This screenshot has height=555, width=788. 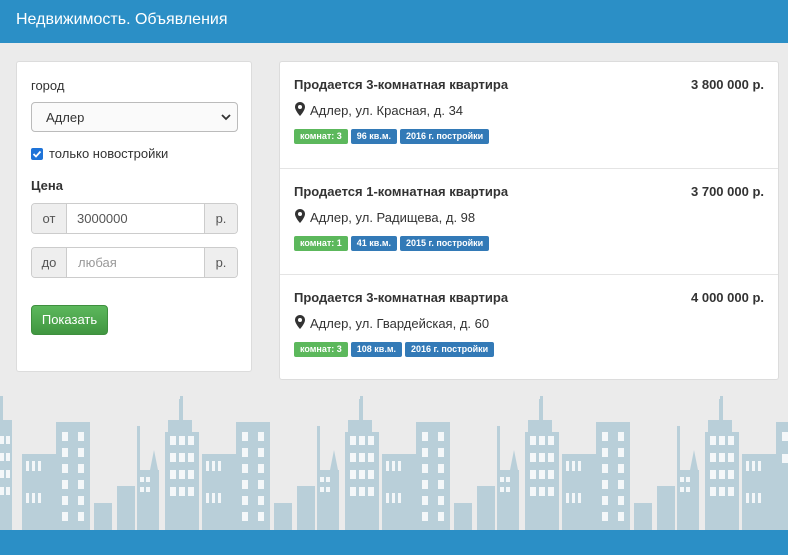 I want to click on listing-address: Адлер, ул. Гвардейская, д. 60, so click(x=400, y=323).